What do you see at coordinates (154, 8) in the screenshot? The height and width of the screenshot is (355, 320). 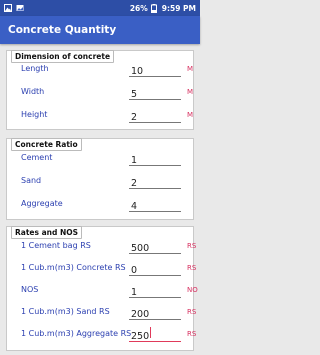 I see `battery-icon` at bounding box center [154, 8].